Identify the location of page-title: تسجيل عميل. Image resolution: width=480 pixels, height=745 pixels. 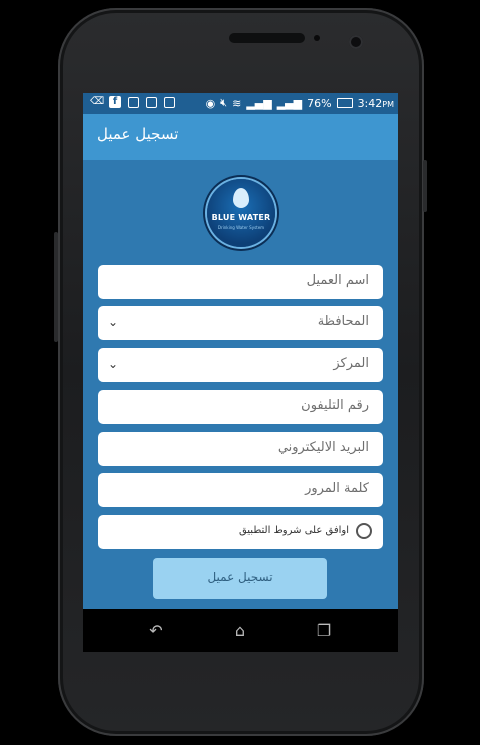
(138, 134).